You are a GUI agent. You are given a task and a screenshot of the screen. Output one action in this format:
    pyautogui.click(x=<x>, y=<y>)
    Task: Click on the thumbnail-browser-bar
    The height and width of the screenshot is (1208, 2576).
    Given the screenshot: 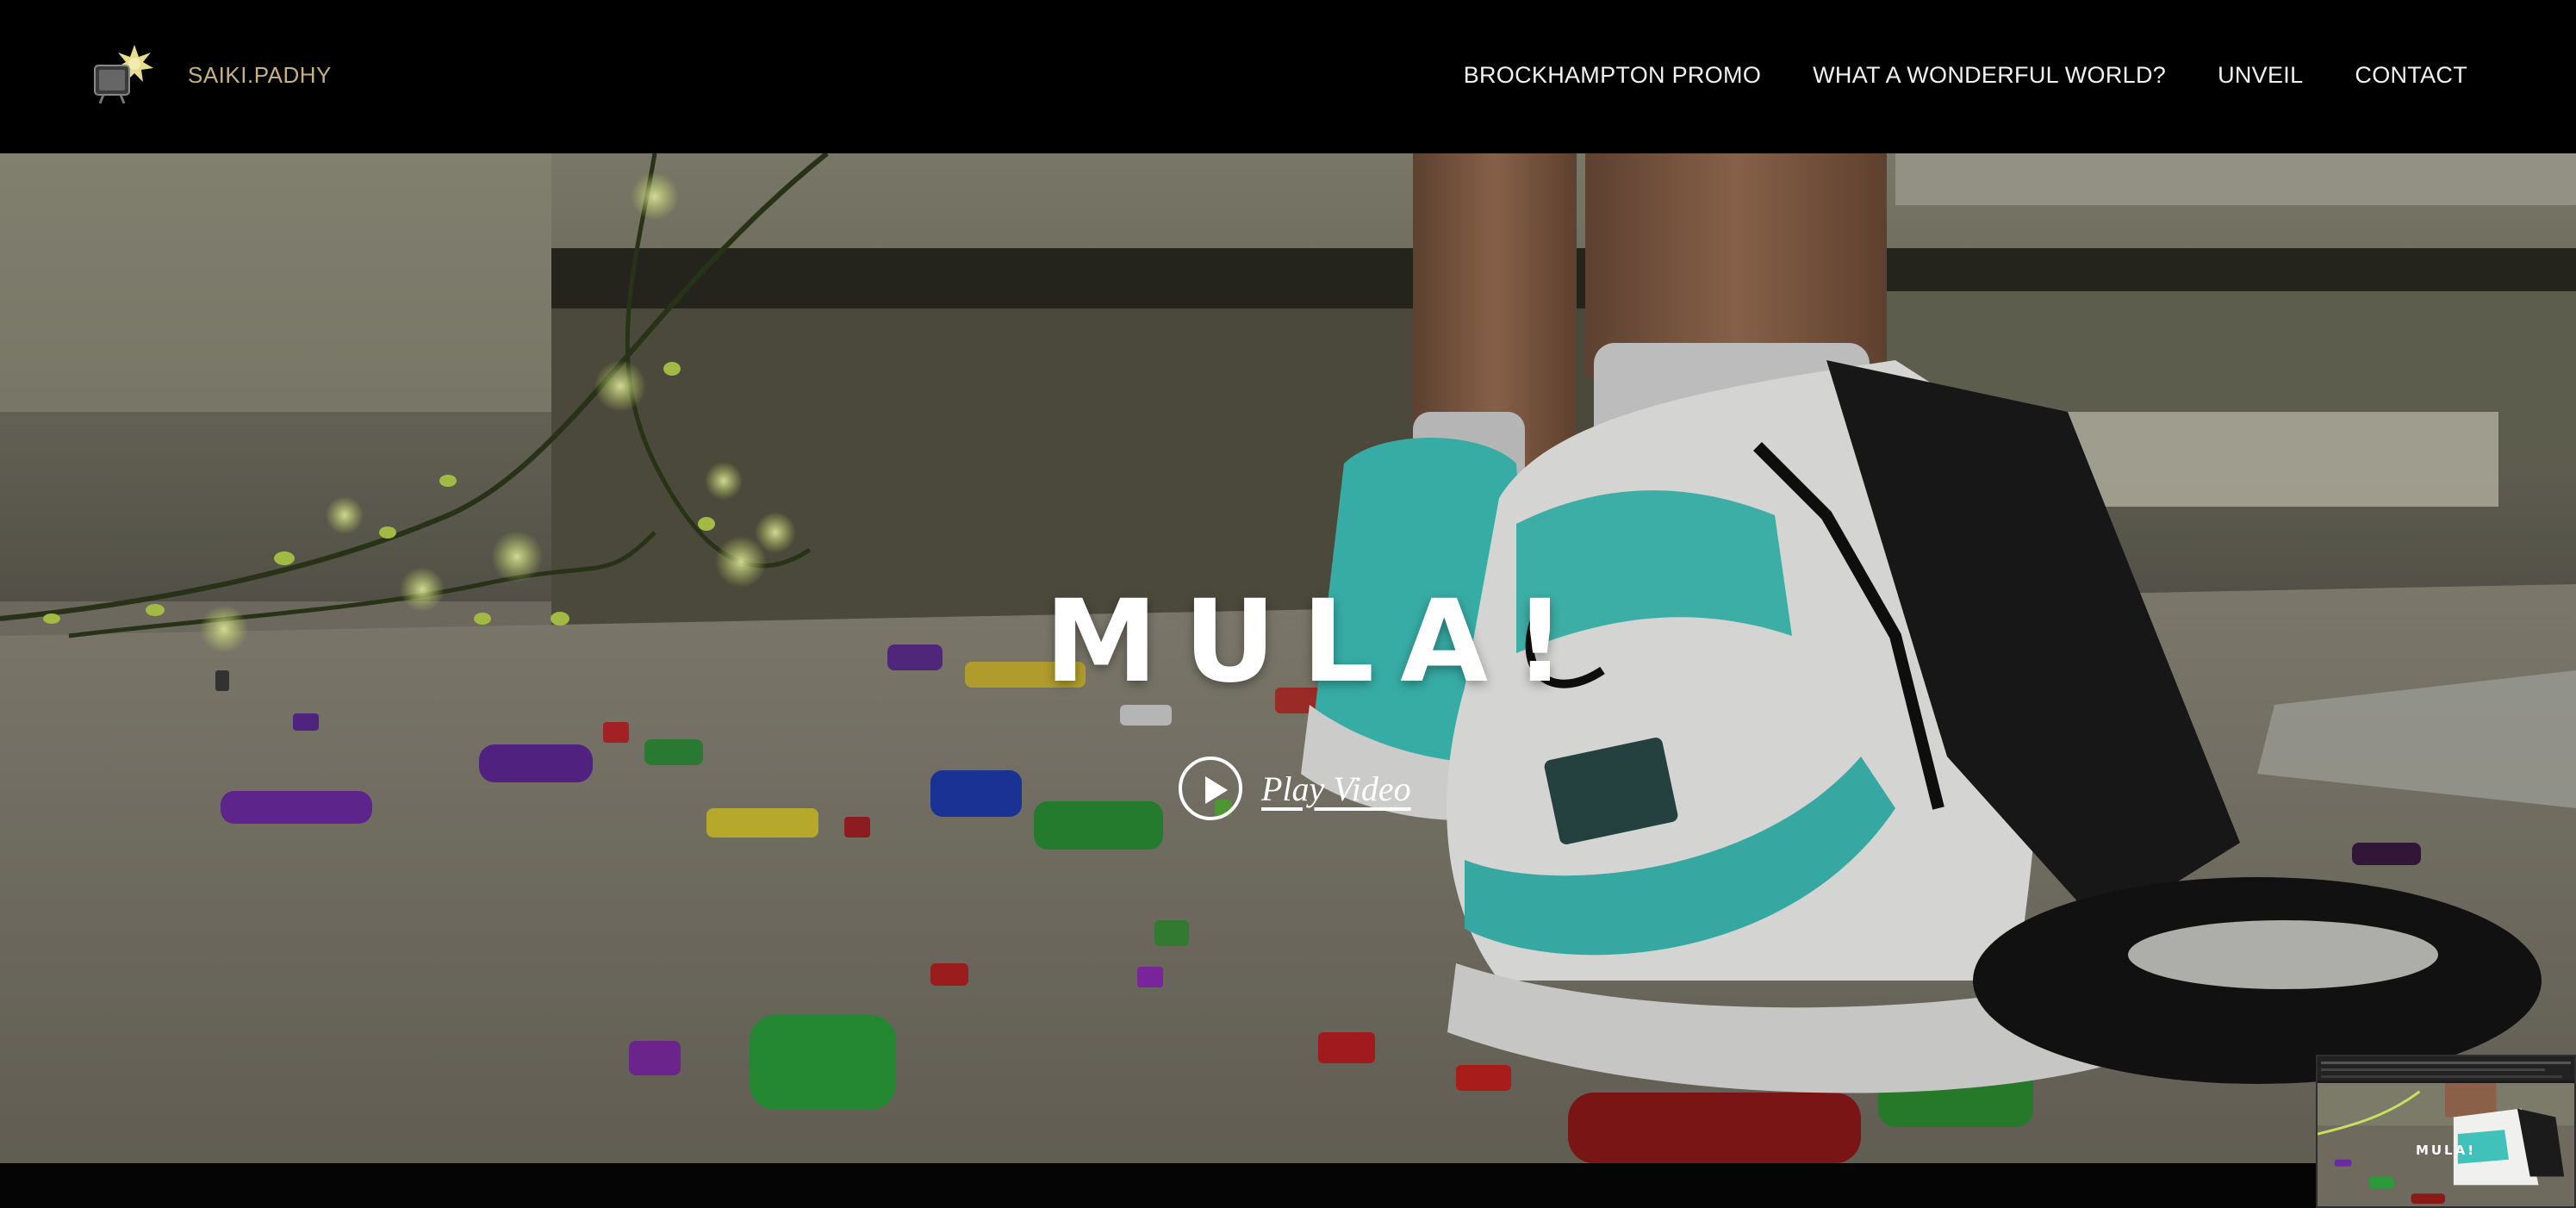 What is the action you would take?
    pyautogui.click(x=2446, y=1068)
    